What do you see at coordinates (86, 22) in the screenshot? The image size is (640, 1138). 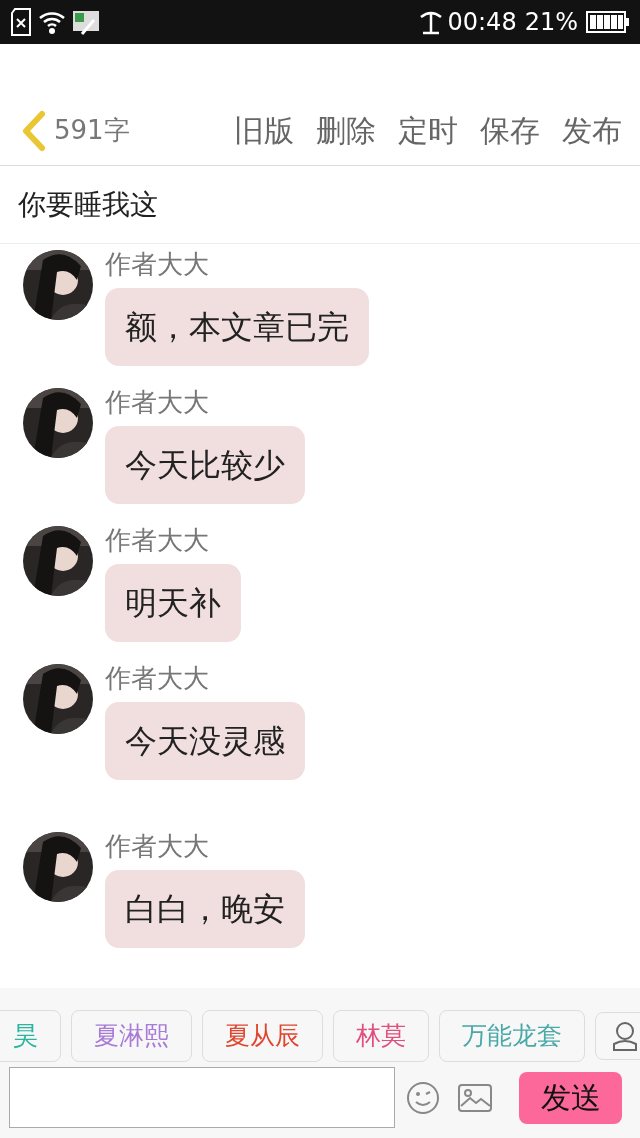 I see `contact-card-icon` at bounding box center [86, 22].